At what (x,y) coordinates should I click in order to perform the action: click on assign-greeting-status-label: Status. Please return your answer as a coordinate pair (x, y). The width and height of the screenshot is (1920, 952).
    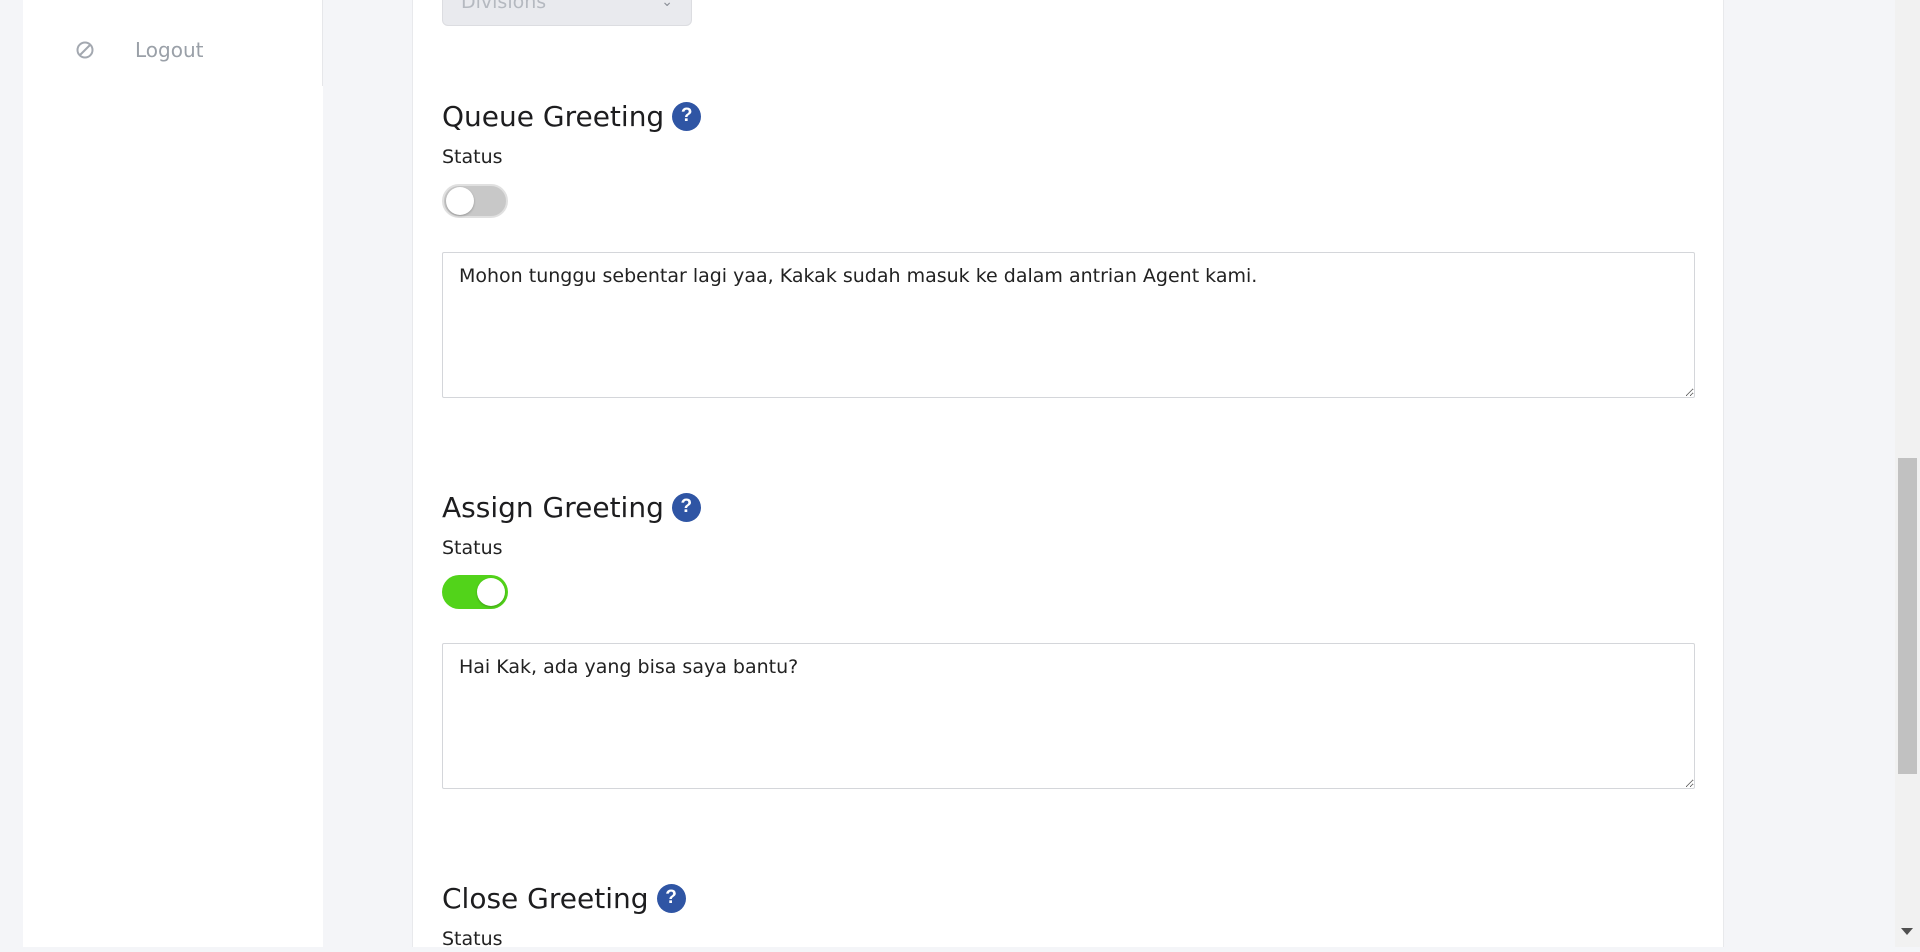
    Looking at the image, I should click on (472, 548).